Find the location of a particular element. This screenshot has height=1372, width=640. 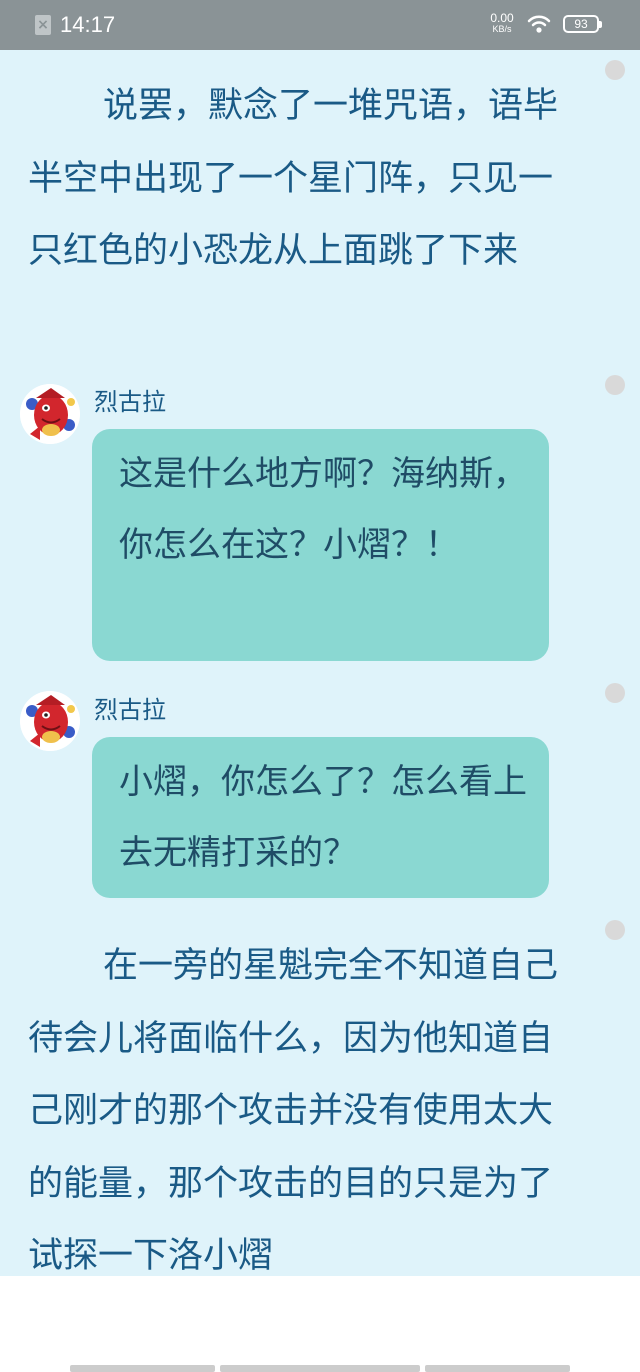

dialogue-text: 小熠，你怎么了？怎么看上去无精打采的？ is located at coordinates (323, 817).